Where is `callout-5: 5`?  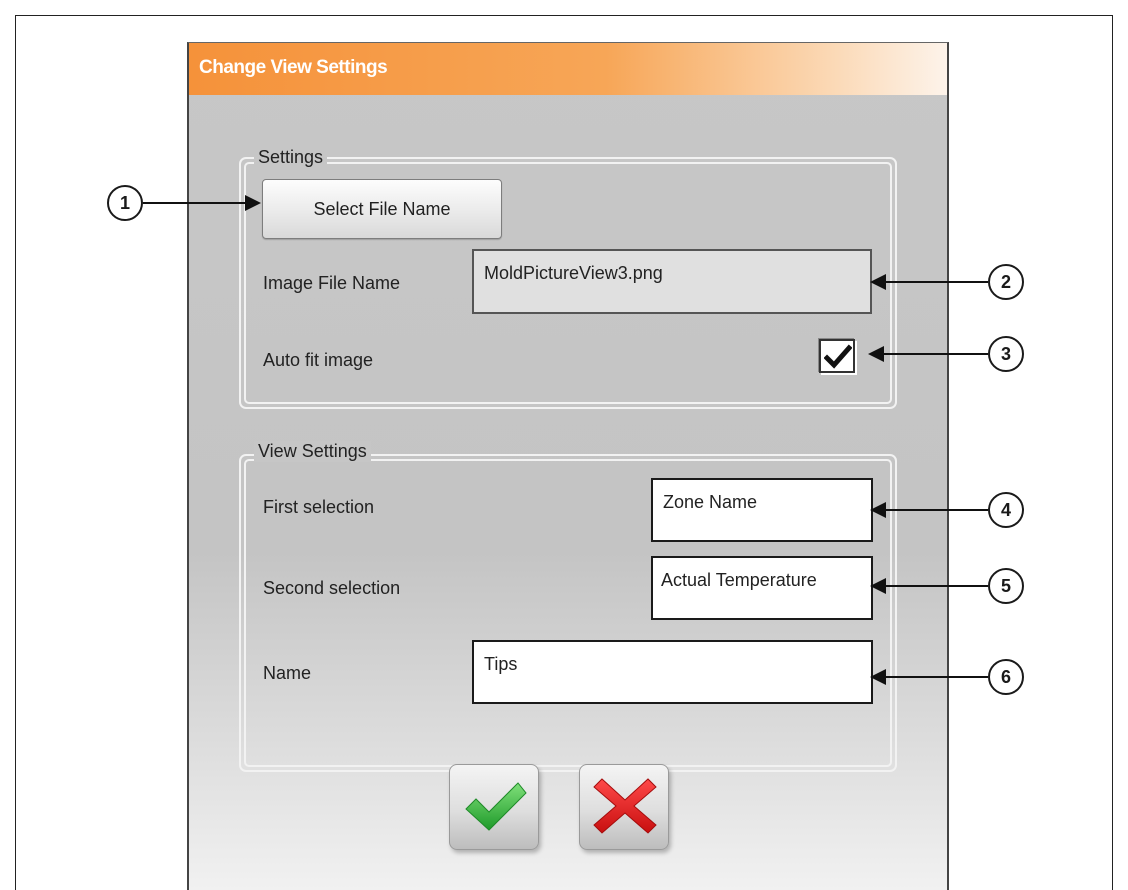 callout-5: 5 is located at coordinates (1006, 586).